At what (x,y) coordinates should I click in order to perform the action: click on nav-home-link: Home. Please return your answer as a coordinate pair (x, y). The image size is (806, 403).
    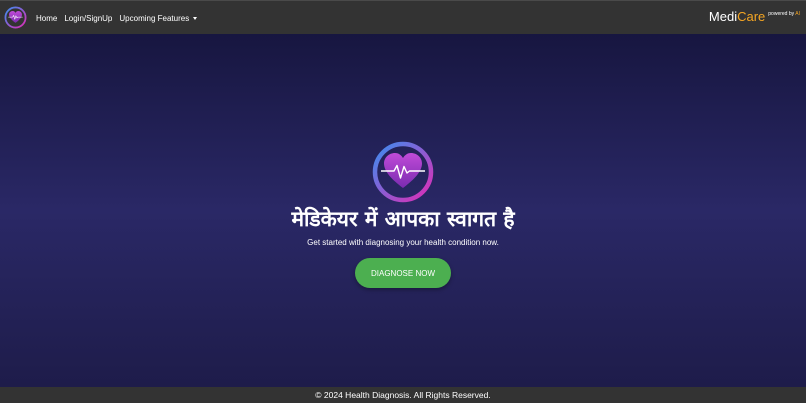
    Looking at the image, I should click on (46, 18).